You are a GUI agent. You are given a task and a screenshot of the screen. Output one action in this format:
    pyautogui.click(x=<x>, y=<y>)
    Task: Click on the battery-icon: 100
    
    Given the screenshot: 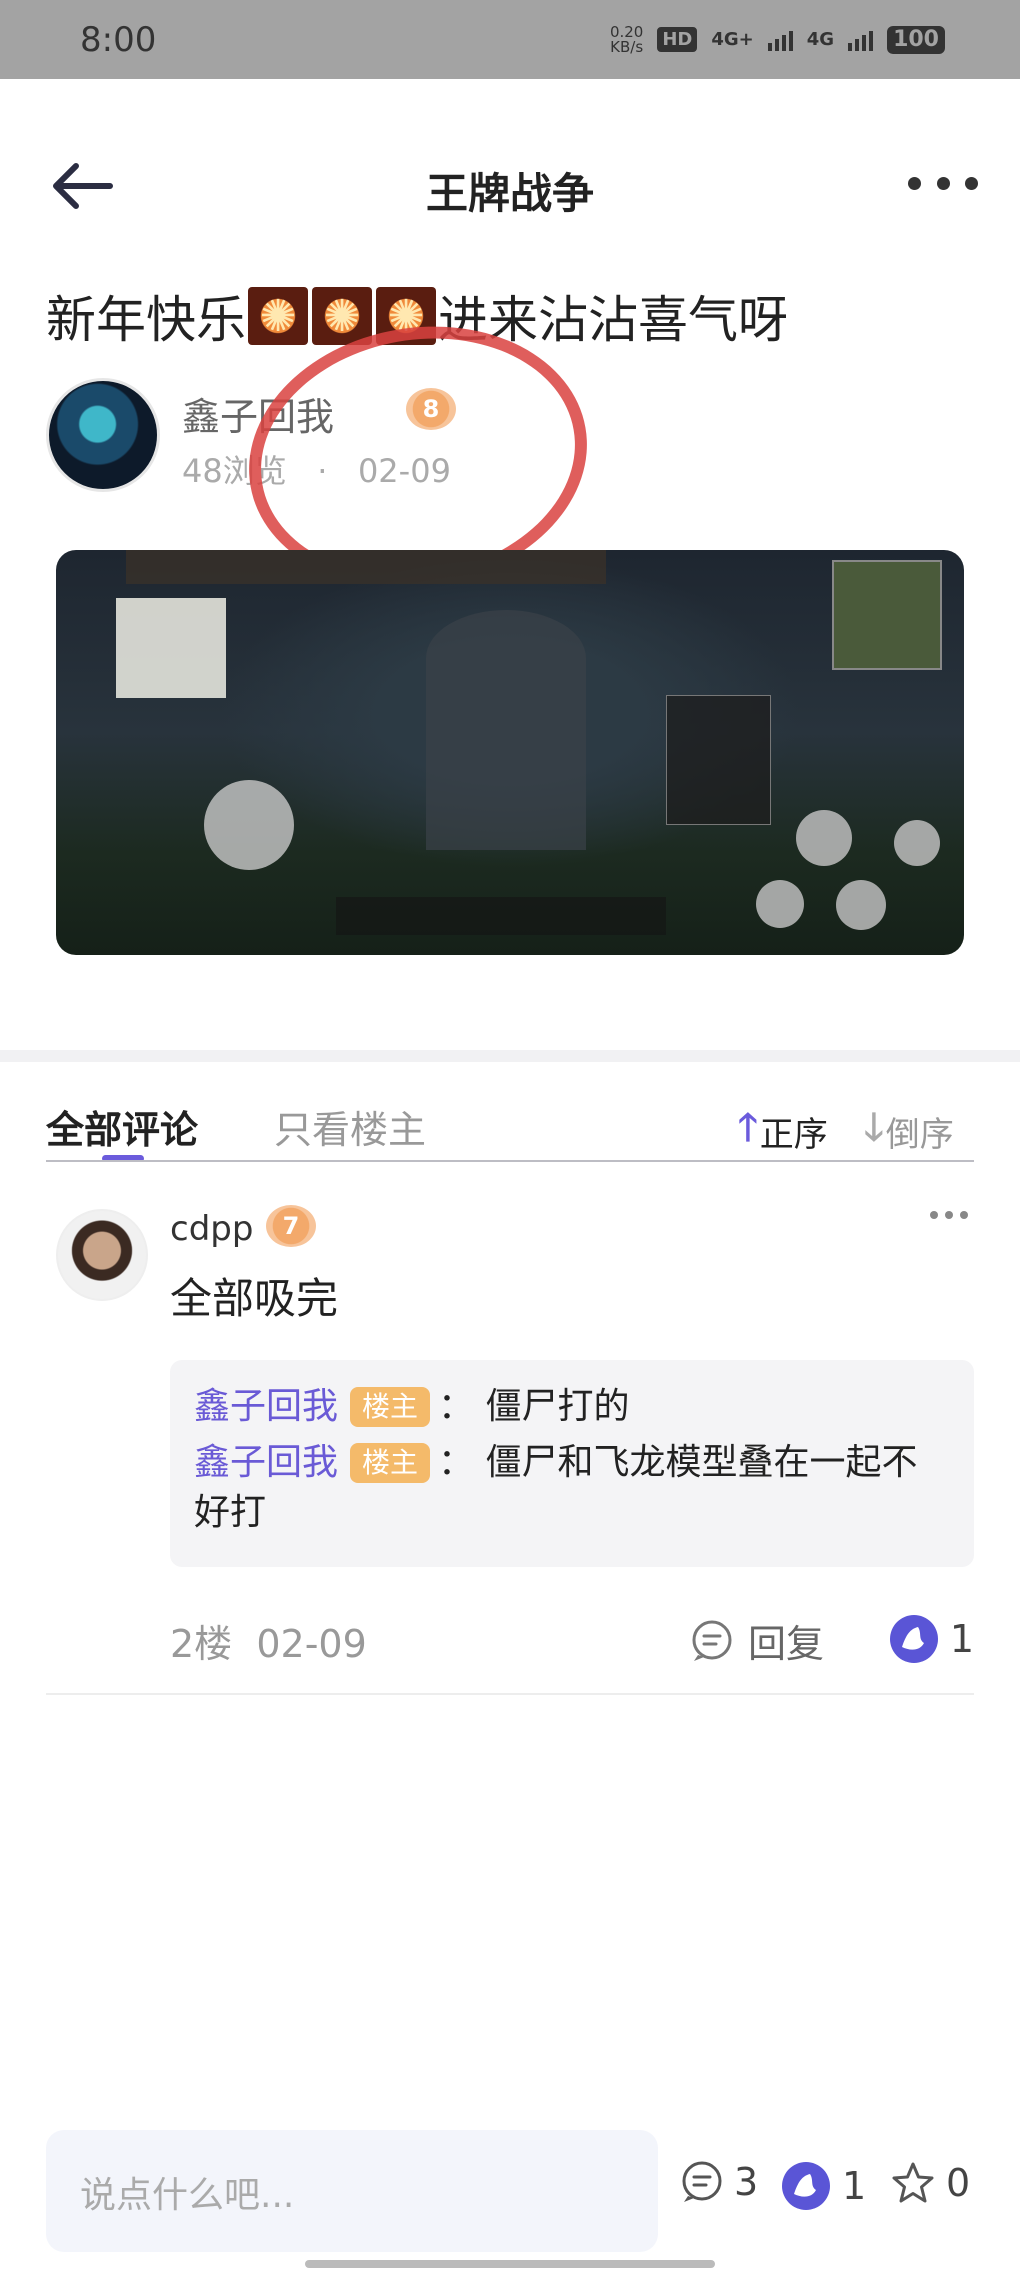 What is the action you would take?
    pyautogui.click(x=916, y=39)
    